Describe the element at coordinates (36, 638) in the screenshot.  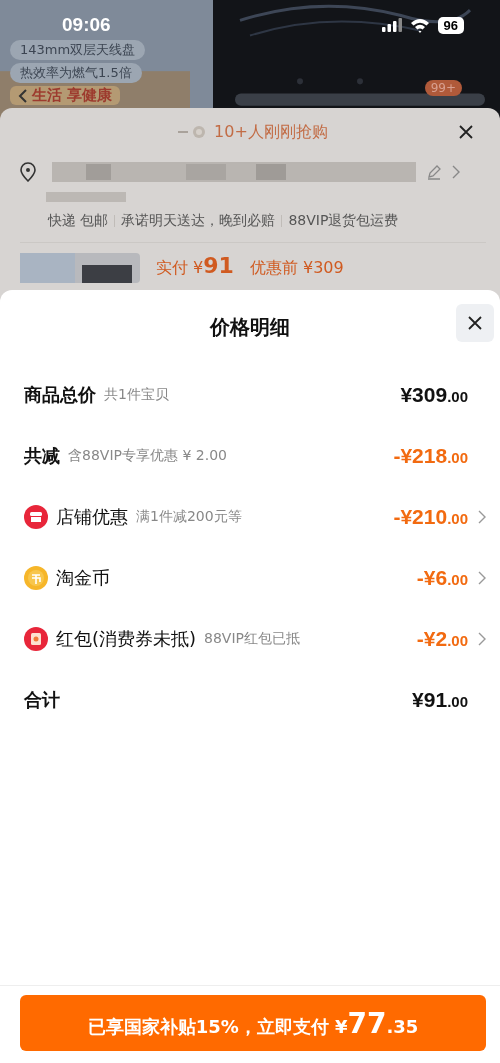
I see `envelope-icon` at that location.